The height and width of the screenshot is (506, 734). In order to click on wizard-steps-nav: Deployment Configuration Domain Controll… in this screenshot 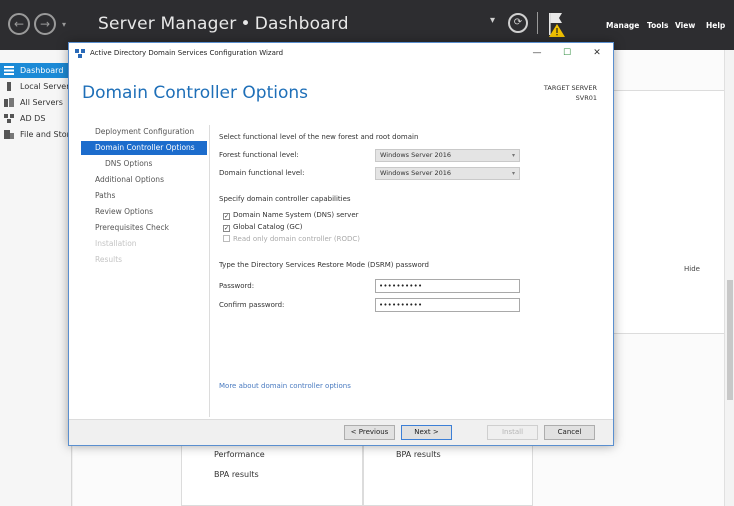, I will do `click(144, 197)`.